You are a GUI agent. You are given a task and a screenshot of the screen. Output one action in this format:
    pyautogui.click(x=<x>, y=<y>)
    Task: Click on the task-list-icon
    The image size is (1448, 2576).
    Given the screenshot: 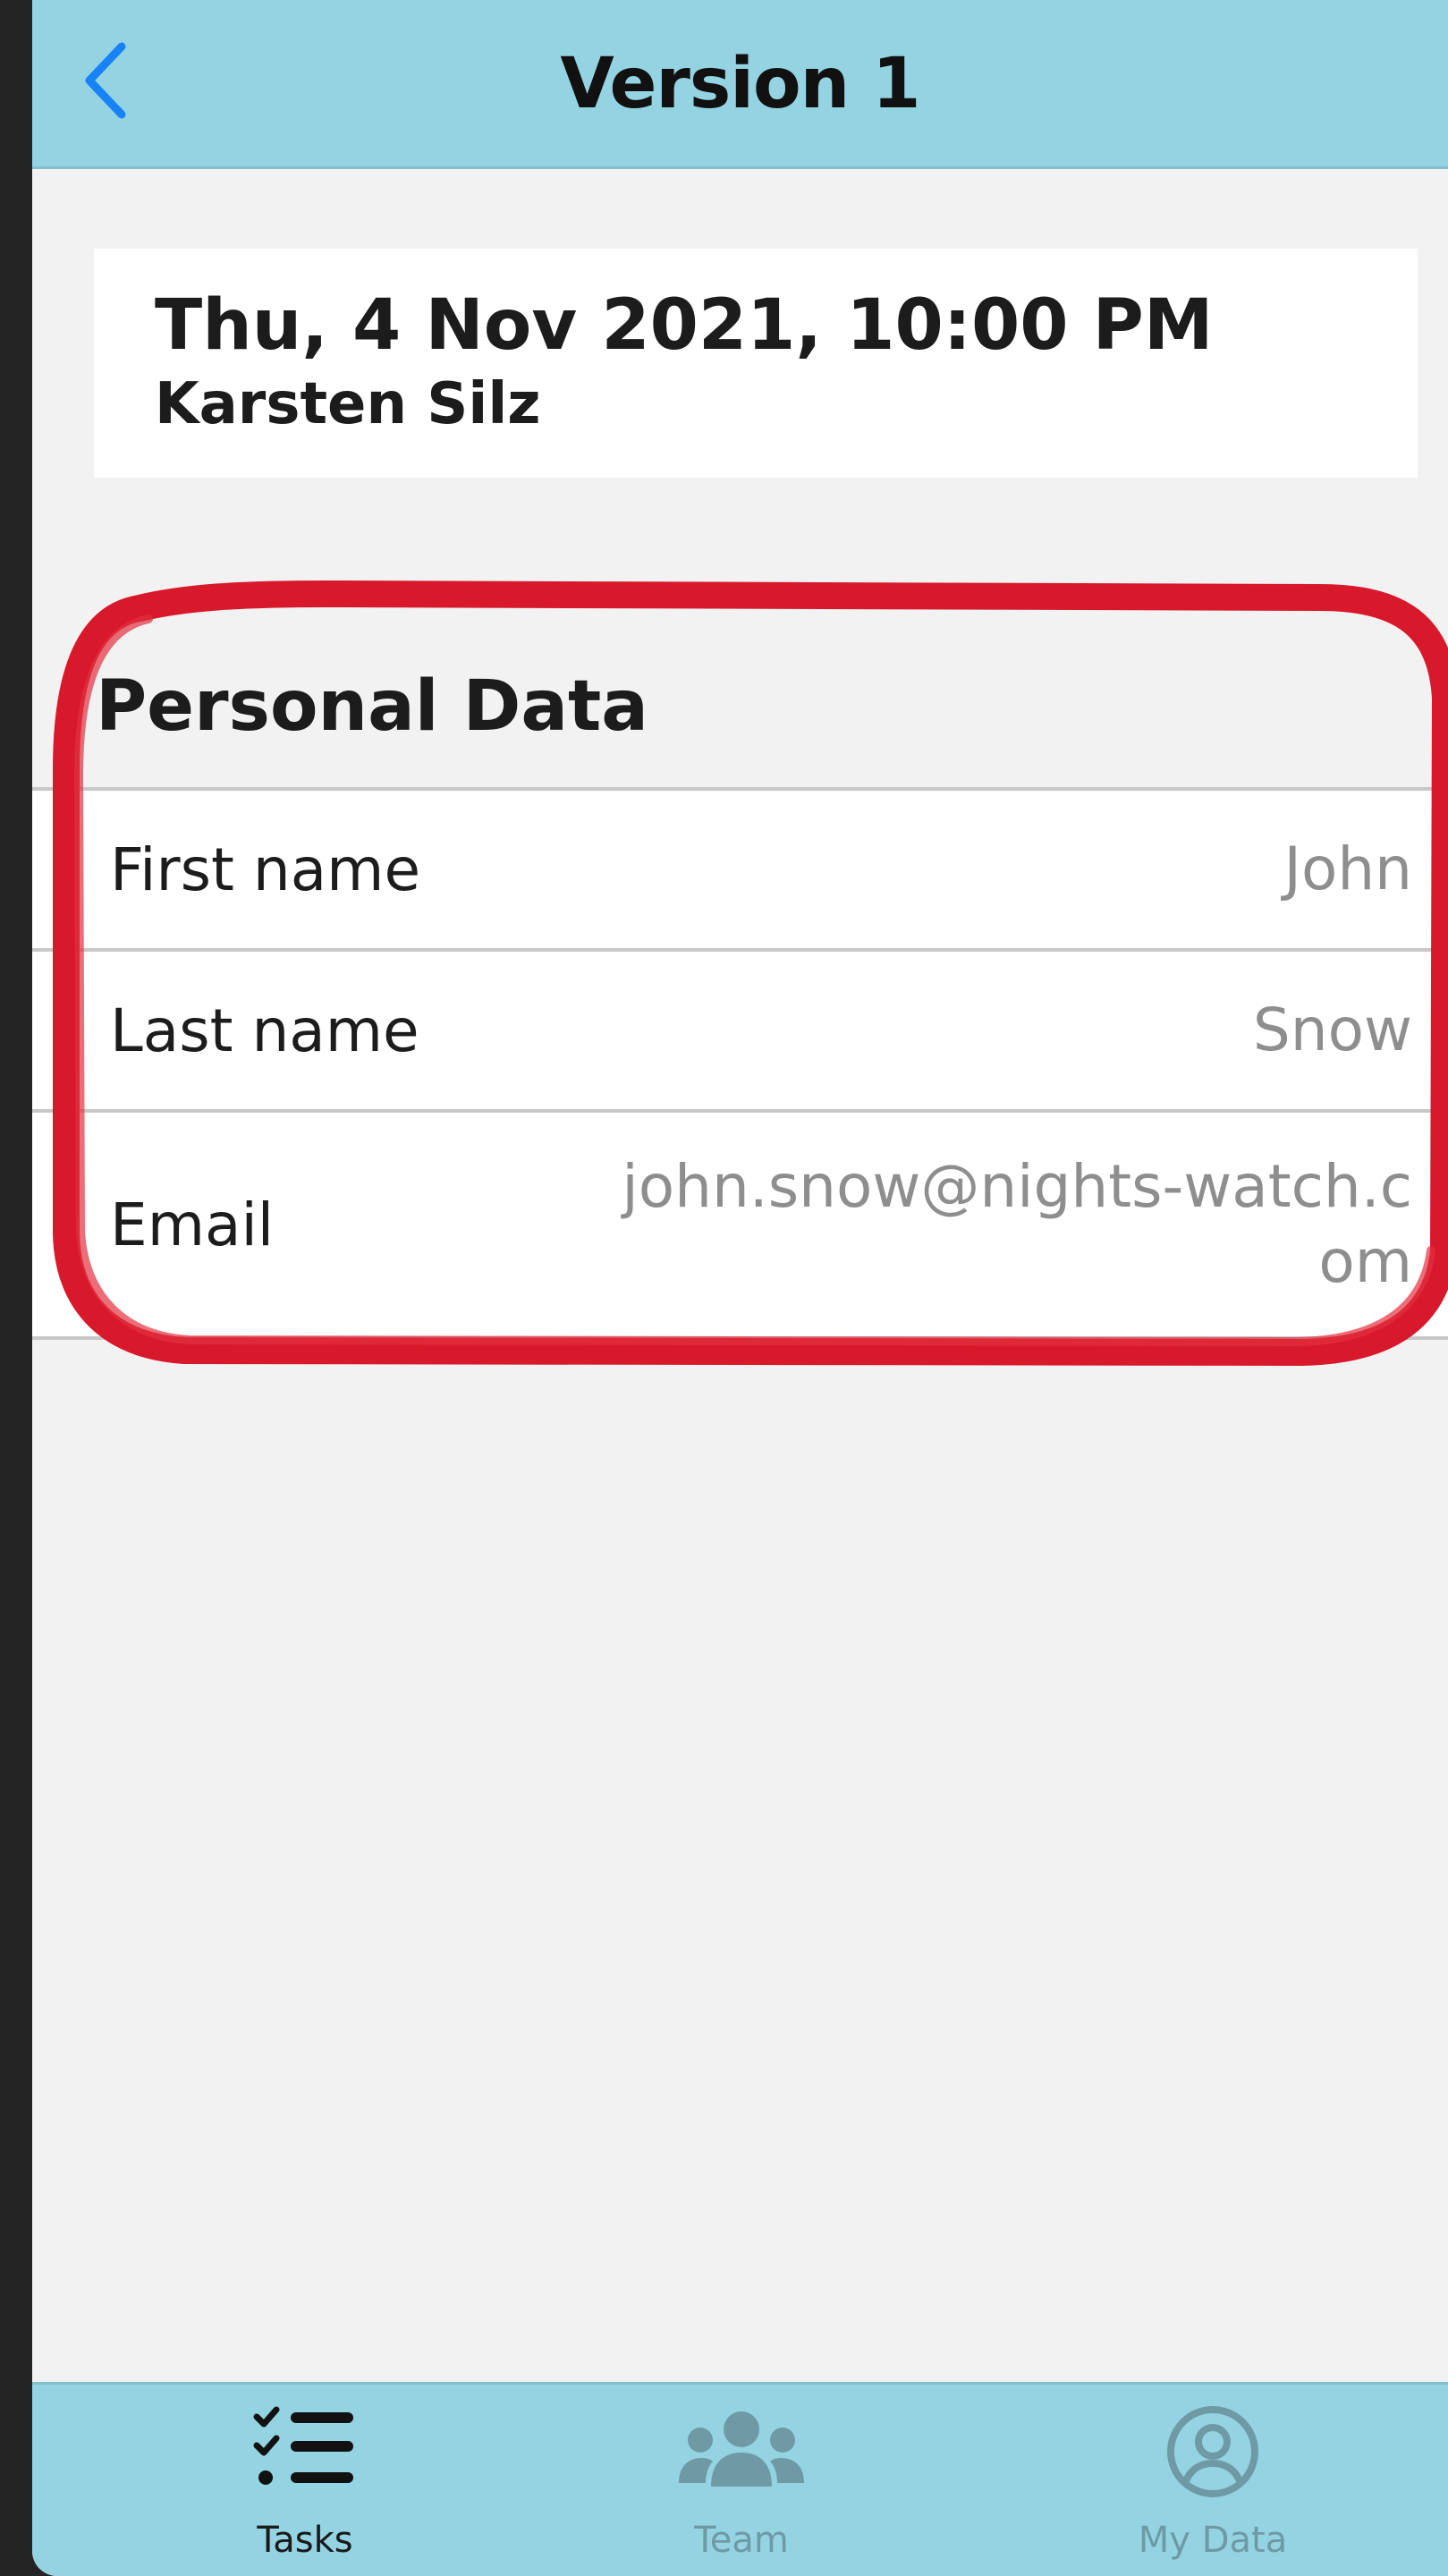 What is the action you would take?
    pyautogui.click(x=303, y=2445)
    